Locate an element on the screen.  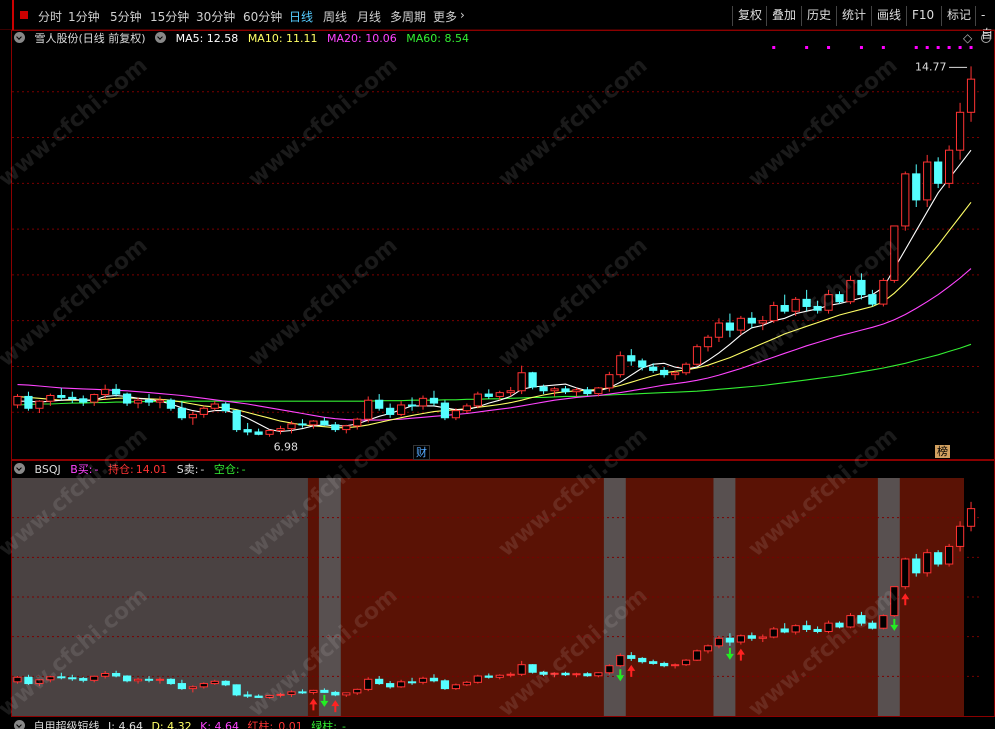
draw-button: 画线 is located at coordinates (888, 16).